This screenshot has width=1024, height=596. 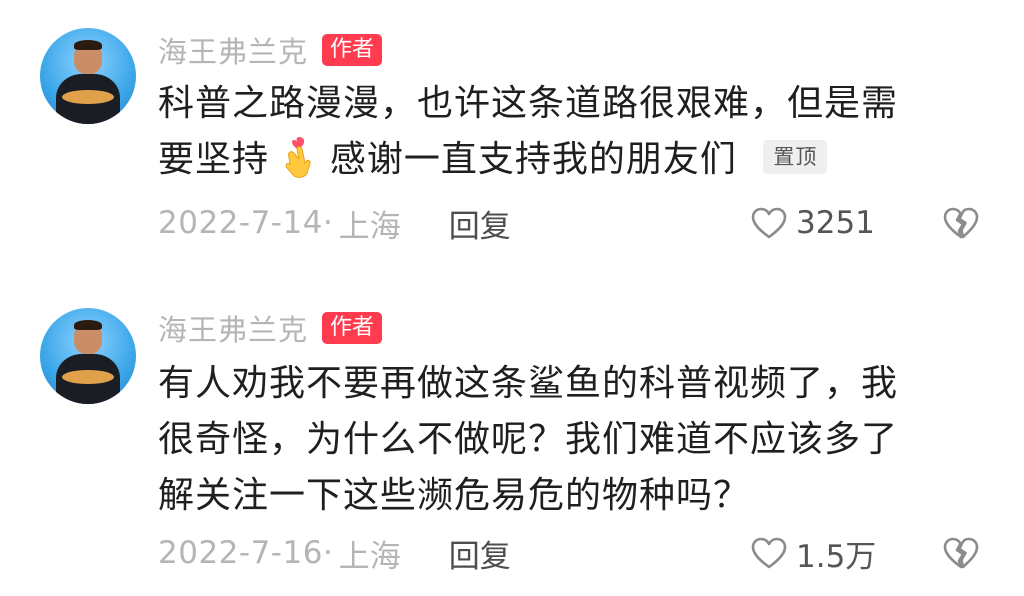 I want to click on comment-date: 2022-7-16, so click(x=240, y=553).